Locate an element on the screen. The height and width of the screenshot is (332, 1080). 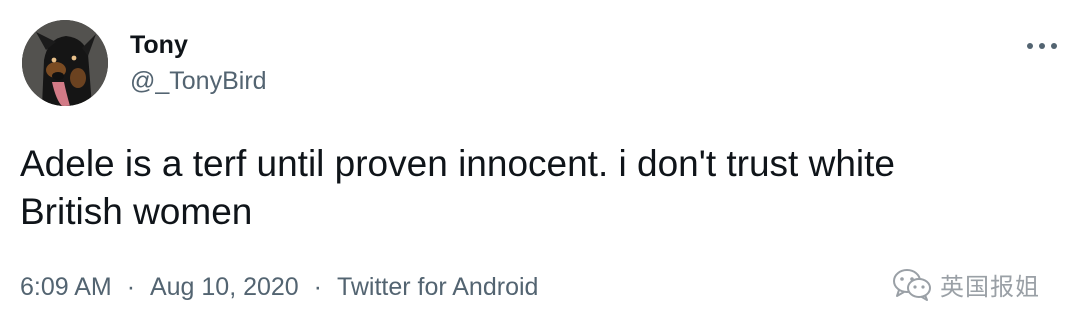
author-name: Tony is located at coordinates (159, 45).